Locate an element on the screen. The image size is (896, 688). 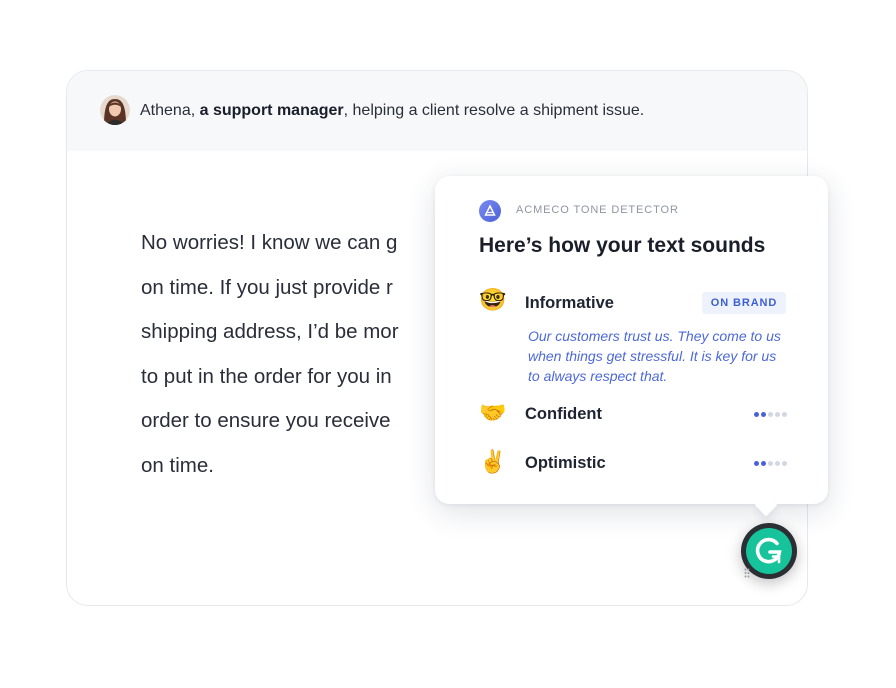
nerd-face-icon: 🤓 is located at coordinates (493, 299).